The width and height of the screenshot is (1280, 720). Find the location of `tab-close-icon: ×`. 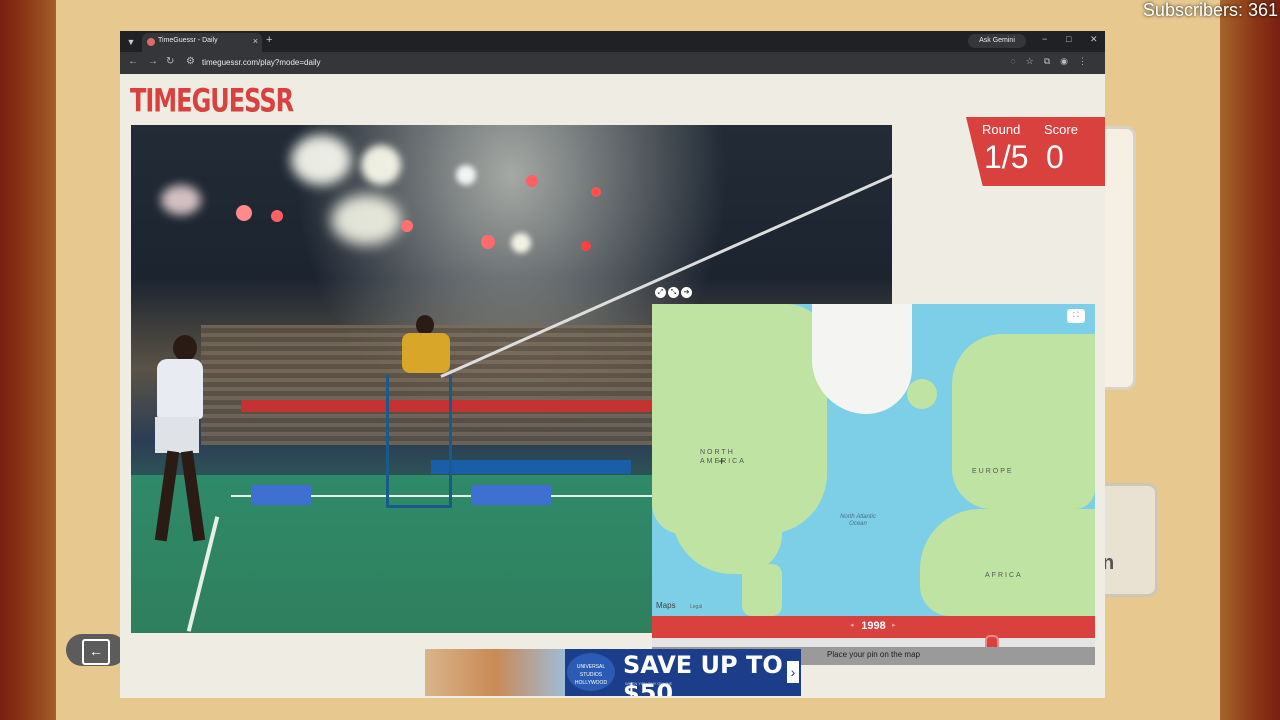

tab-close-icon: × is located at coordinates (255, 41).